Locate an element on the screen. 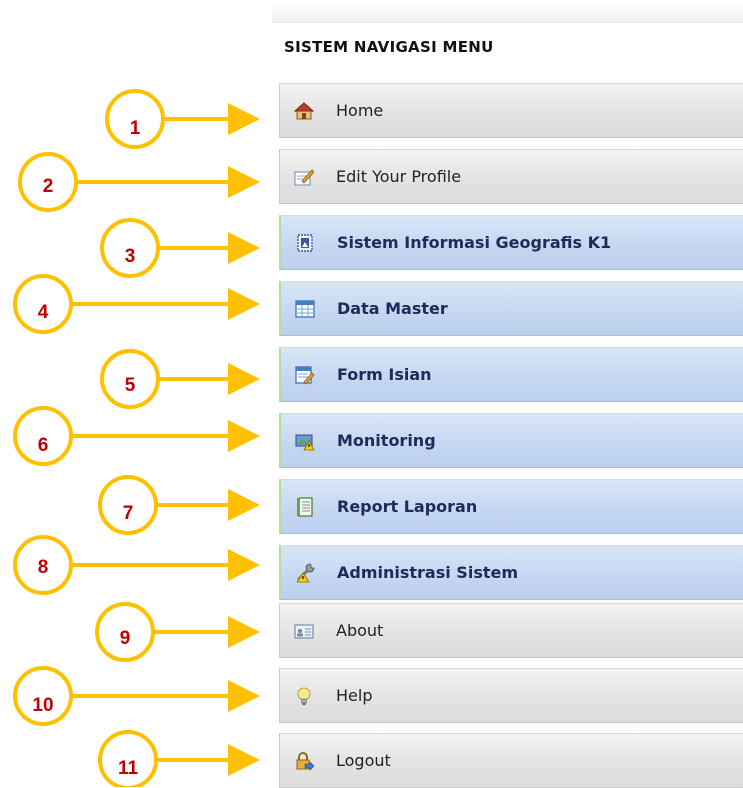 The height and width of the screenshot is (788, 743). annotation-7: 7 is located at coordinates (179, 505).